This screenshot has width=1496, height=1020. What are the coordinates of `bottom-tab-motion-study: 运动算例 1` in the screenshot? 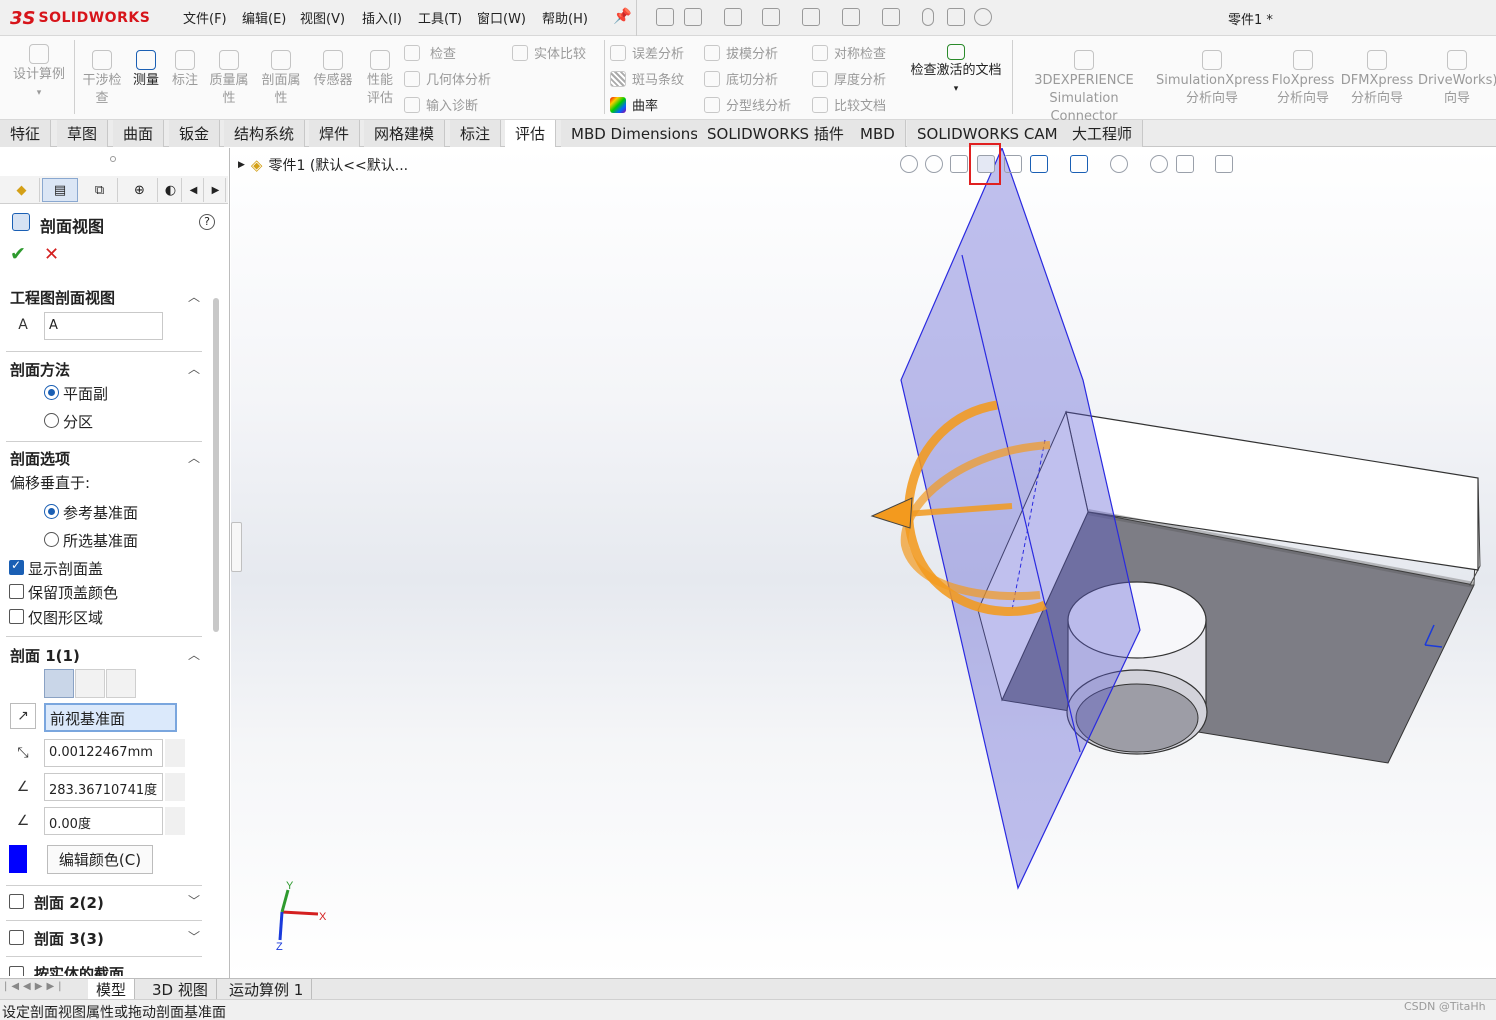 It's located at (267, 989).